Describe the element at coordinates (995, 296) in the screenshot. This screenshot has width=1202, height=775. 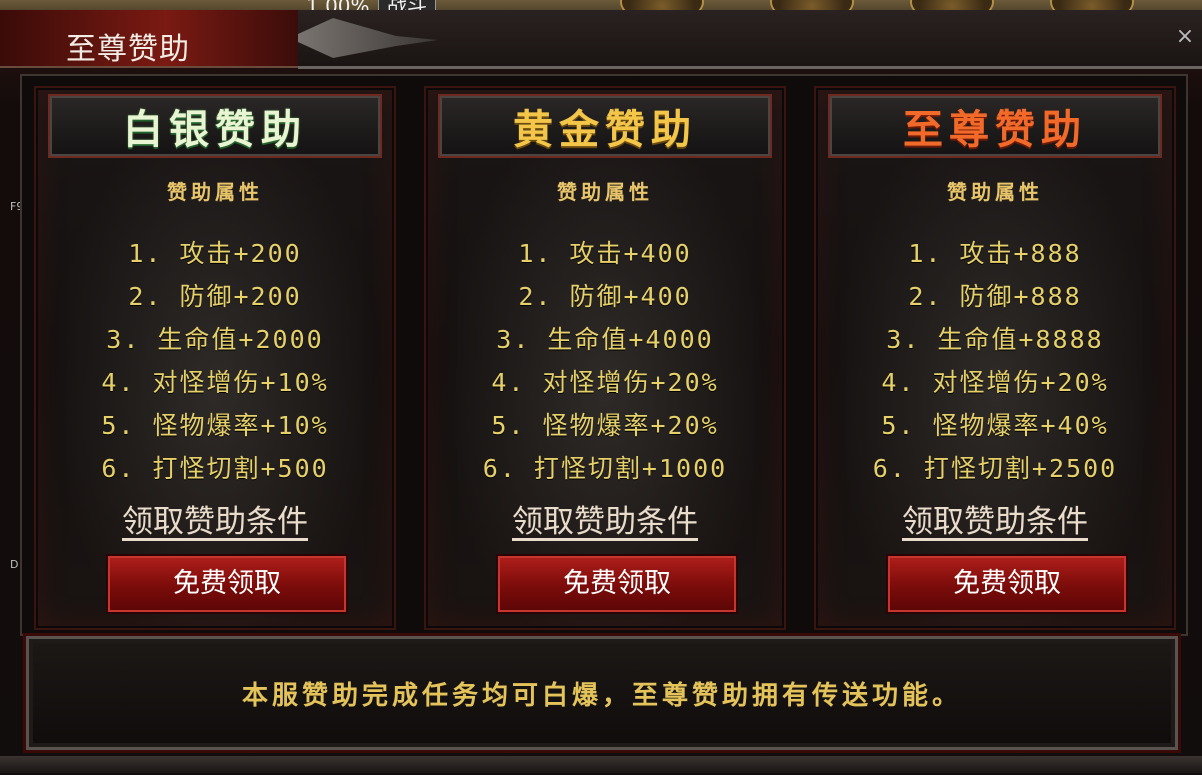
I see `attribute-item: 2. 防御+888` at that location.